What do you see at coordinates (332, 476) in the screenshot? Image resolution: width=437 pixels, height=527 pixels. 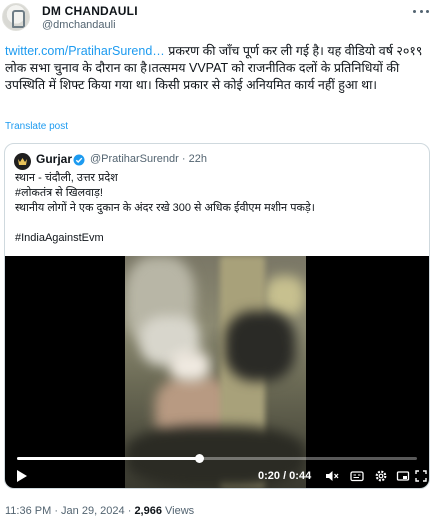 I see `mute-icon` at bounding box center [332, 476].